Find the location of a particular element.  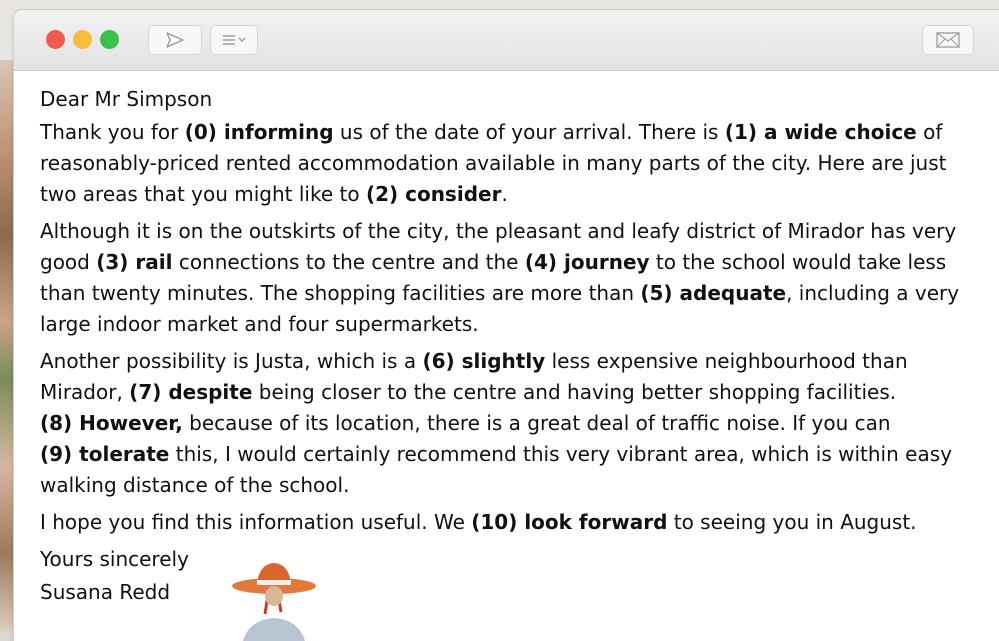

send-button is located at coordinates (175, 40).